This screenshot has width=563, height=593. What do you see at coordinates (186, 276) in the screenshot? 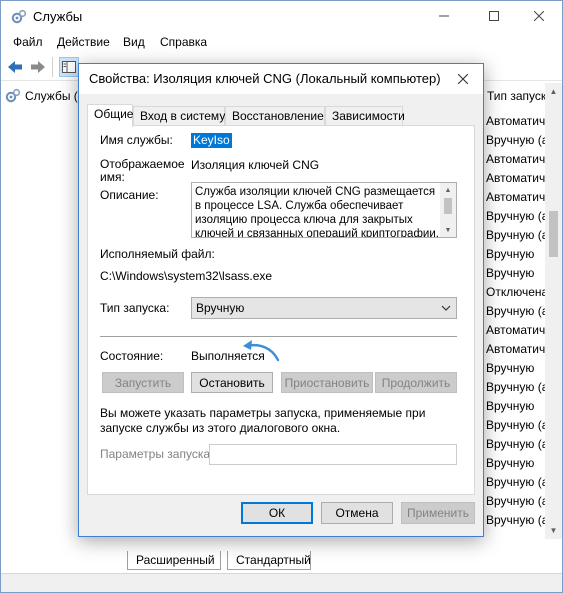
I see `exe-path: C:\Windows\system32\lsass.exe` at bounding box center [186, 276].